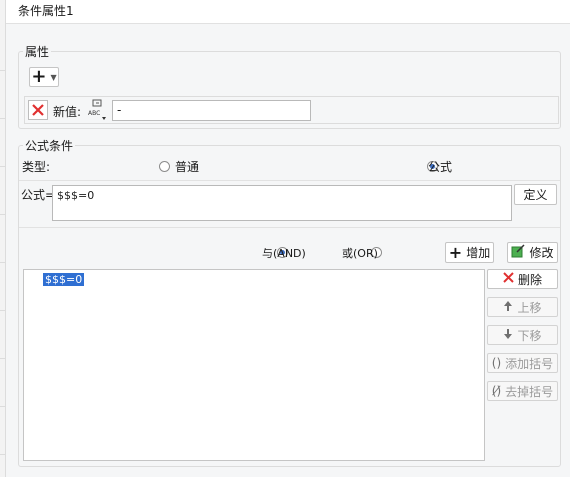 The height and width of the screenshot is (477, 570). I want to click on property-group-legend: 属性, so click(37, 51).